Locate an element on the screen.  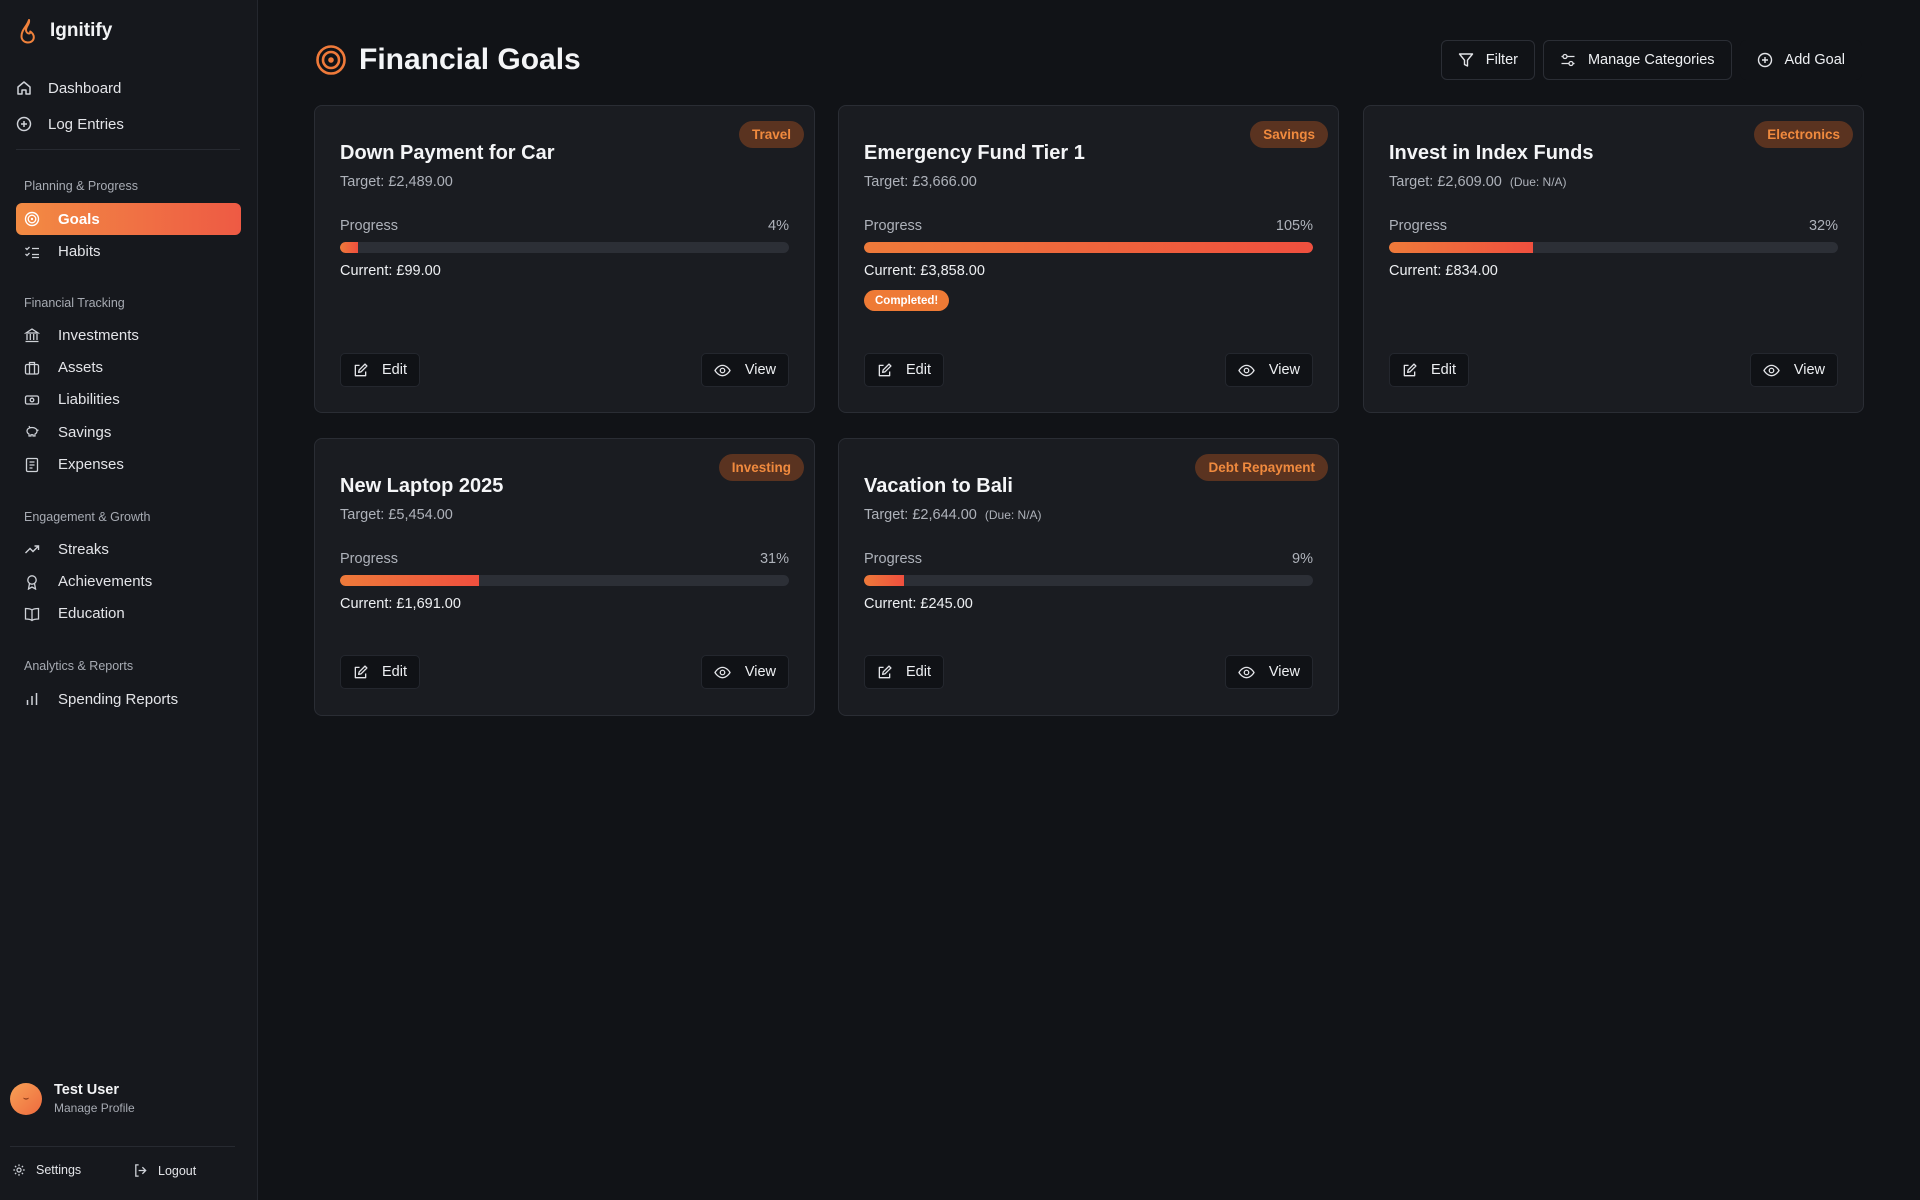
progress-percent: 105% is located at coordinates (1294, 226).